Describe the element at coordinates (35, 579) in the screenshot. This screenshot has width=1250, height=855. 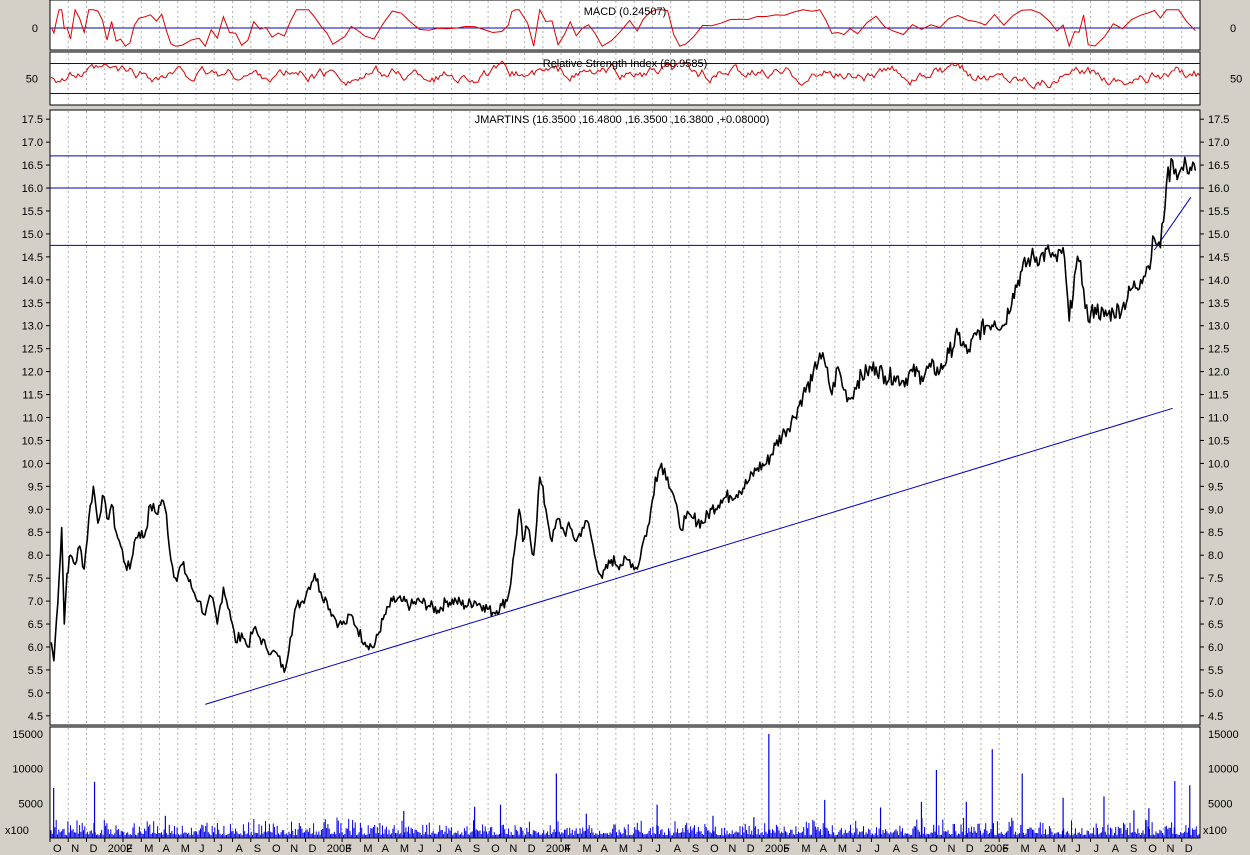
I see `y-tick-label-left: 7.5` at that location.